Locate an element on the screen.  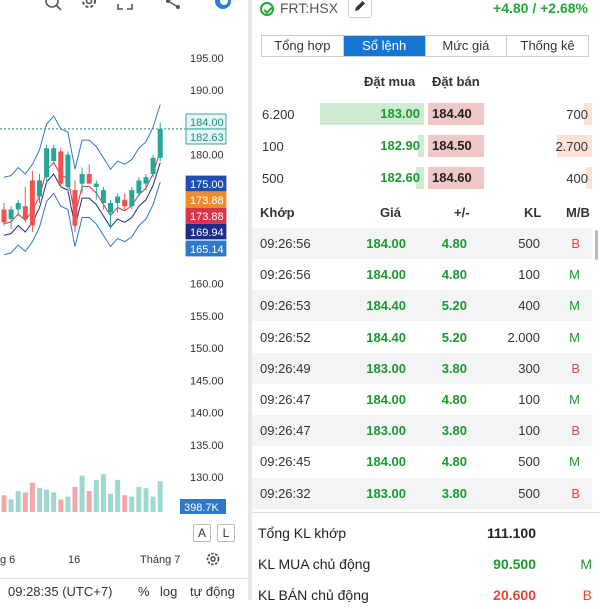
indicator-icon is located at coordinates (53, 7).